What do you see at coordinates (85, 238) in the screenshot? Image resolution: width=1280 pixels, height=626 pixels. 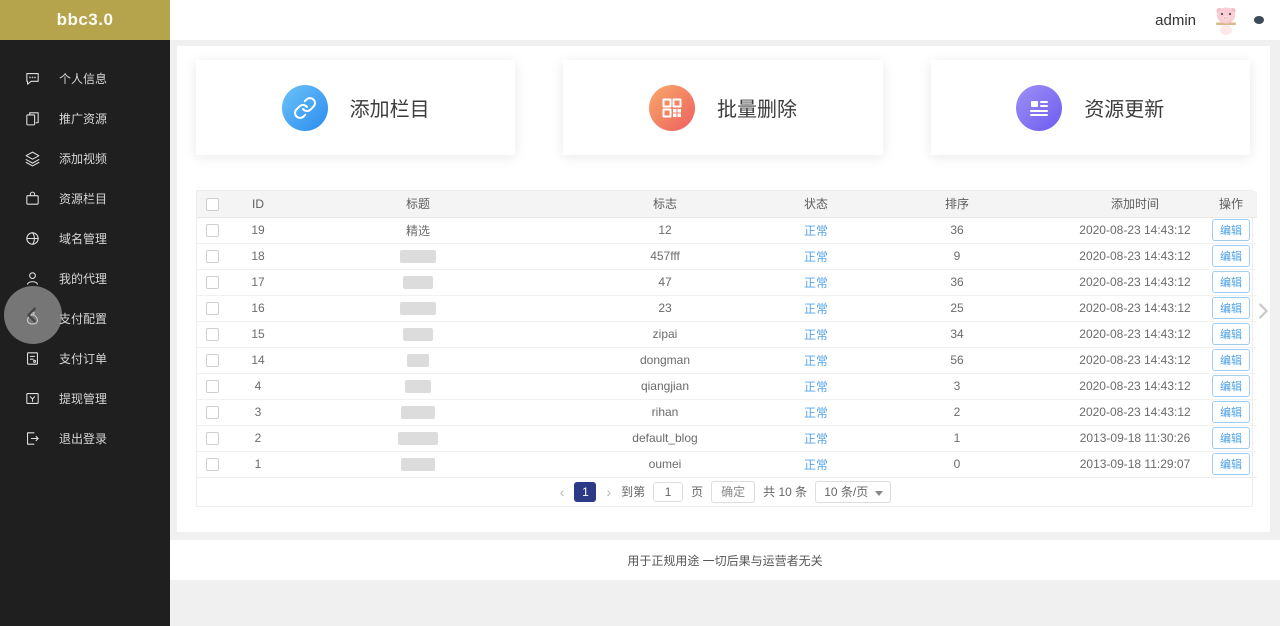 I see `sidebar-item-domain-management: 域名管理` at bounding box center [85, 238].